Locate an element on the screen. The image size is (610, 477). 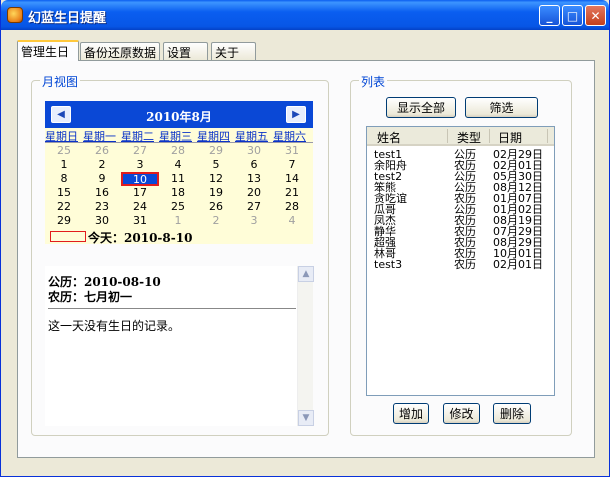
filter-button: 筛选 is located at coordinates (501, 107).